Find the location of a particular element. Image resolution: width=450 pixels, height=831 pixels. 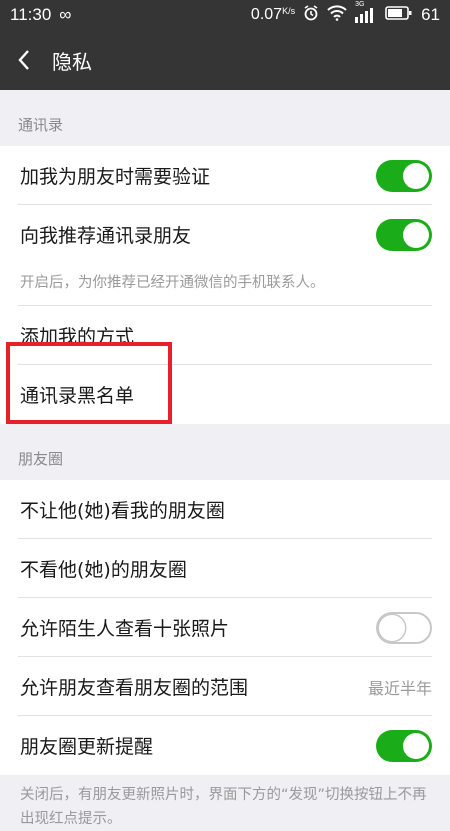

section-header-moments: 朋友圈 is located at coordinates (225, 452).